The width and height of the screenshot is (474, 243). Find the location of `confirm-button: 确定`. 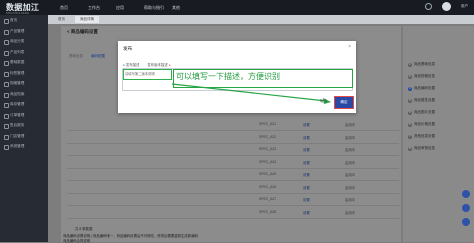

confirm-button: 确定 is located at coordinates (344, 102).